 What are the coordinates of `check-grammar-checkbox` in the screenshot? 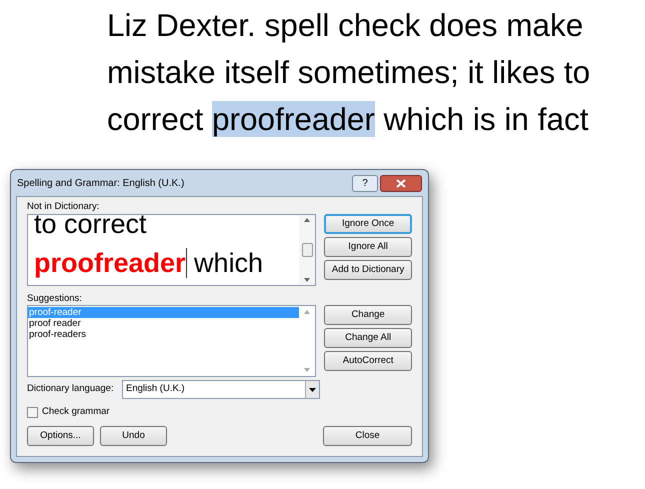 It's located at (32, 412).